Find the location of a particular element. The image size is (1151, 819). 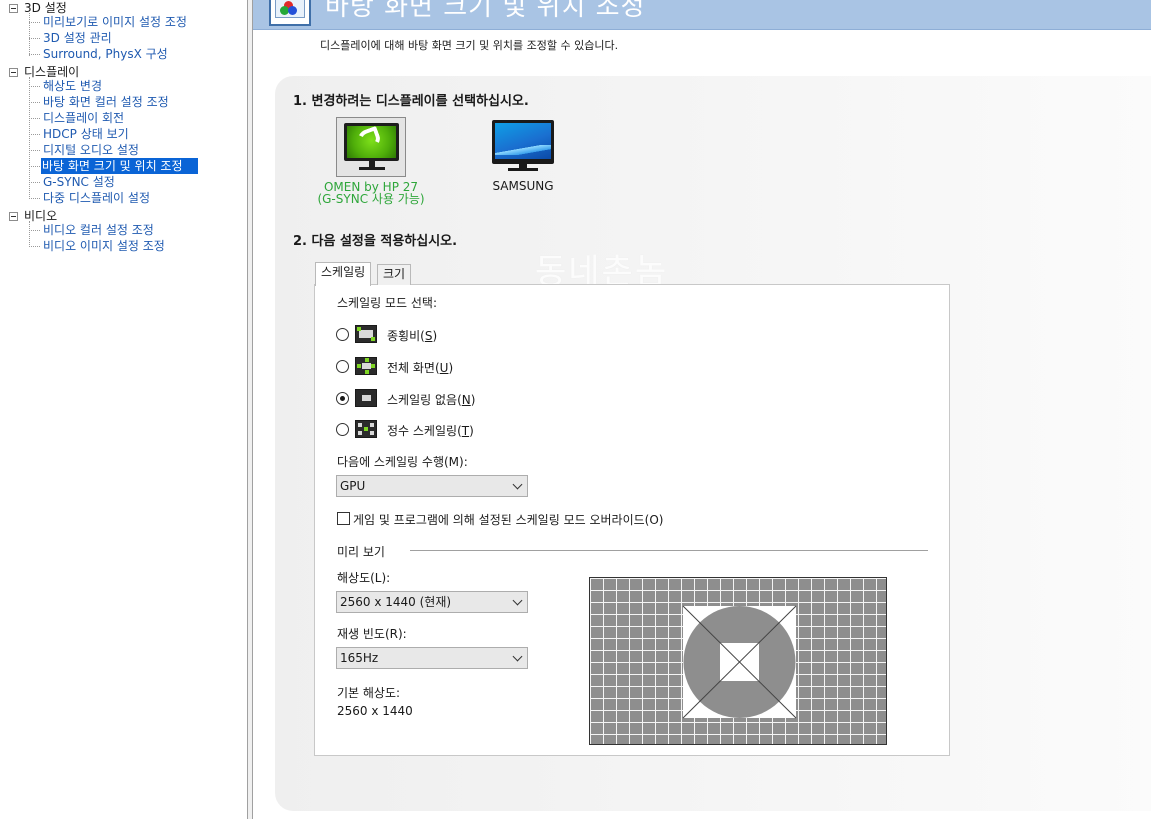

override-label: 게임 및 프로그램에 의해 설정된 스케일링 모드 오버라이드(O) is located at coordinates (508, 519).